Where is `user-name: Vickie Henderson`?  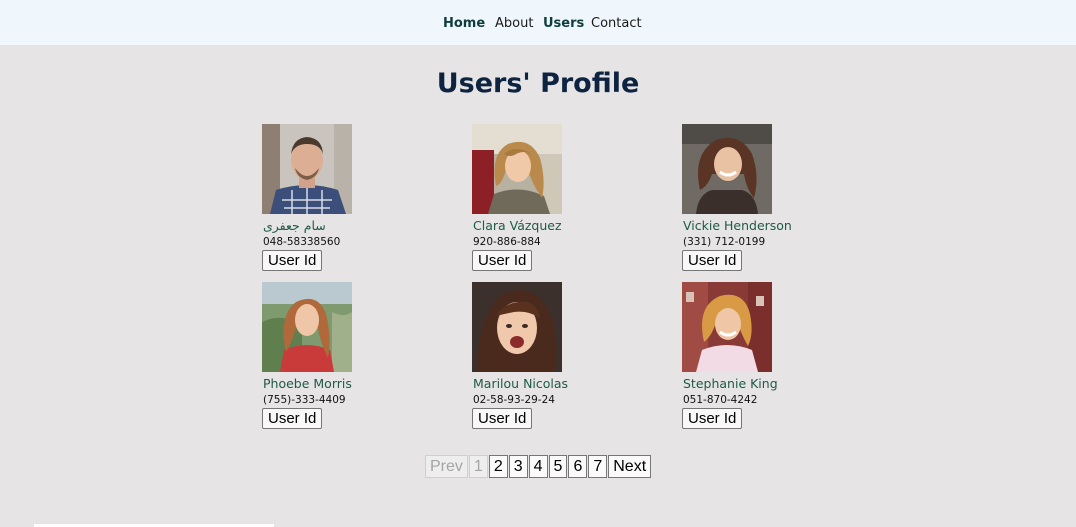 user-name: Vickie Henderson is located at coordinates (737, 225).